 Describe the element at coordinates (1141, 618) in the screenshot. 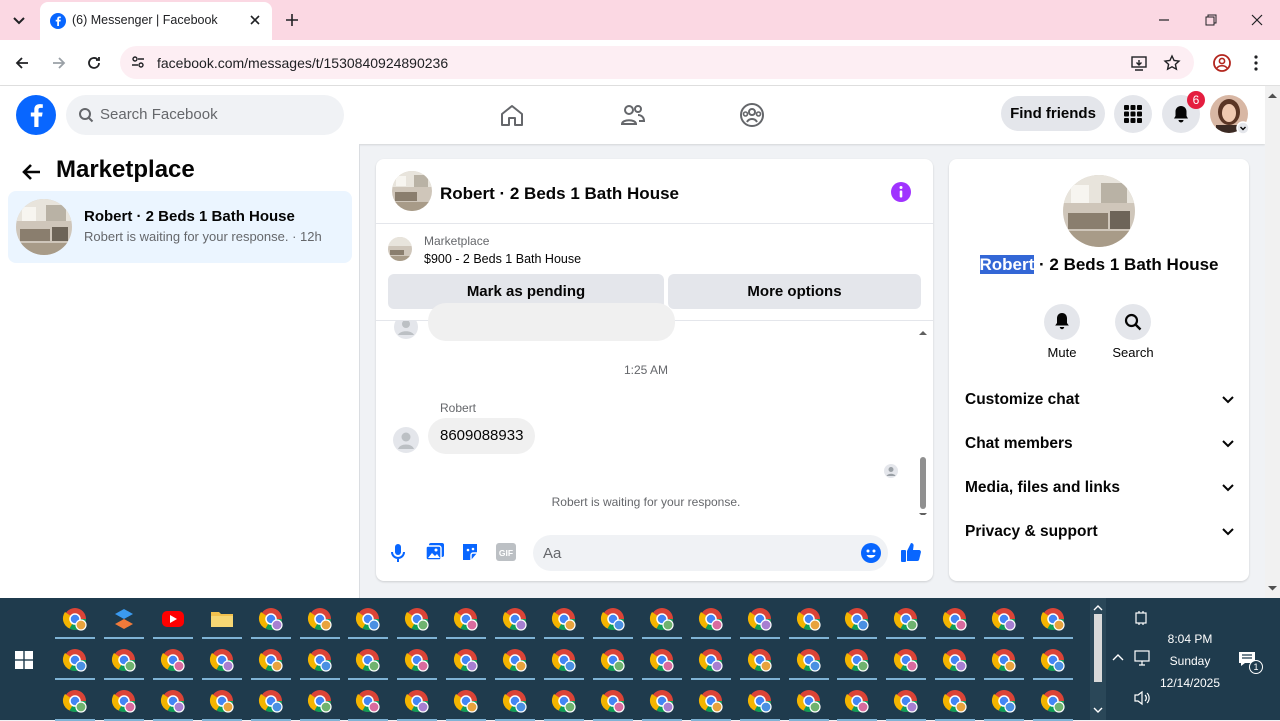

I see `device-icon` at that location.